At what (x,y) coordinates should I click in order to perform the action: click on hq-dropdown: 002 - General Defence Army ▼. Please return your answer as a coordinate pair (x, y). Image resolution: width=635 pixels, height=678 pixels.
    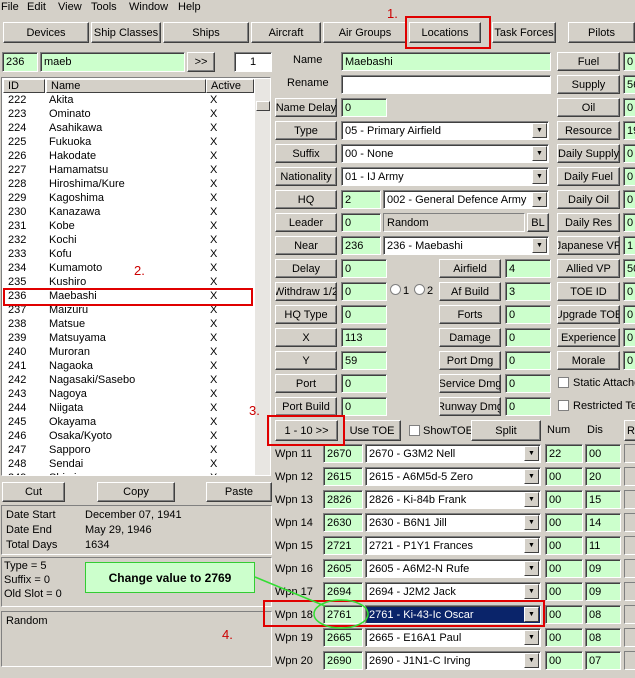
    Looking at the image, I should click on (466, 199).